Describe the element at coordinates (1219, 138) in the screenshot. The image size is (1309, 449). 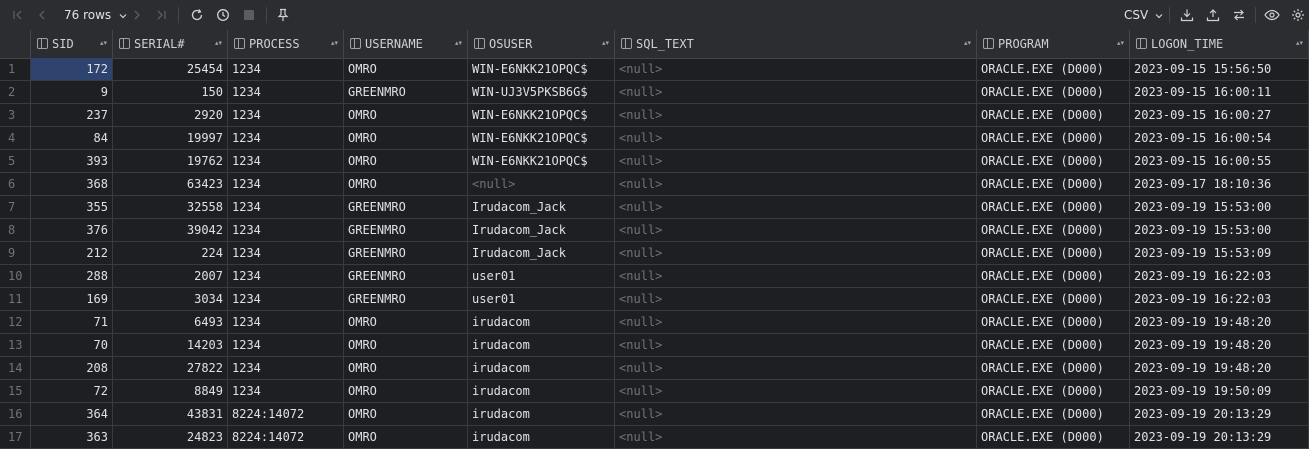
I see `cell-logon-time: 2023-09-15 16:00:54` at that location.